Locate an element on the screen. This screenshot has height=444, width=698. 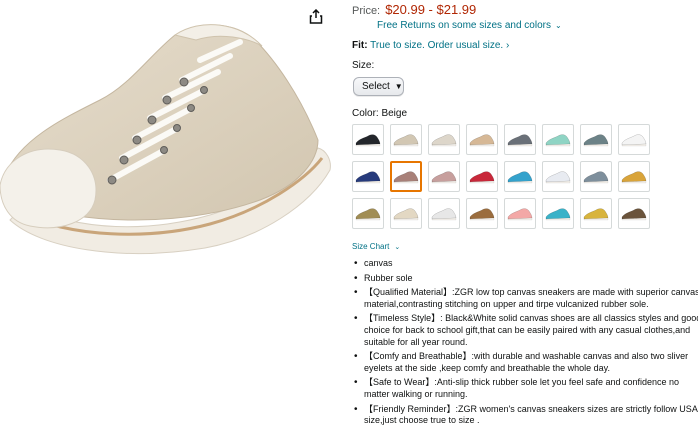
size-select: Select ▼ is located at coordinates (378, 86).